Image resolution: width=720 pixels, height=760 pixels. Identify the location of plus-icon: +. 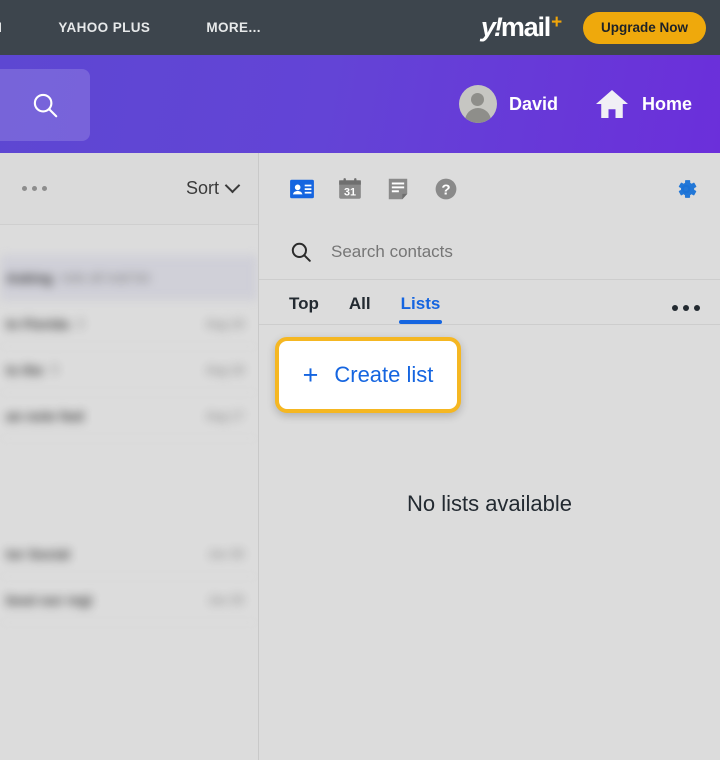
(310, 374).